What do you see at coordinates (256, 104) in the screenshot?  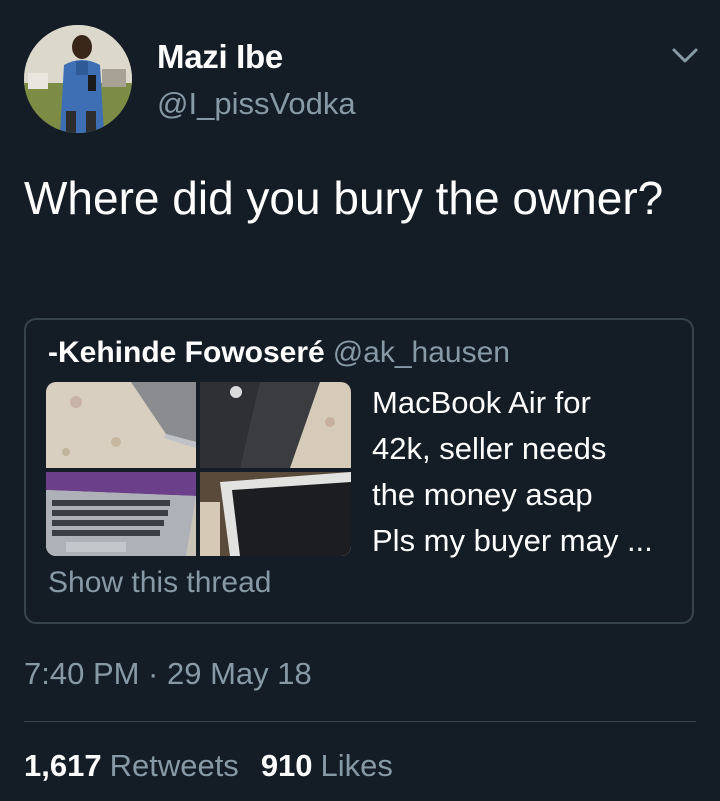 I see `author-handle: @I_pissVodka` at bounding box center [256, 104].